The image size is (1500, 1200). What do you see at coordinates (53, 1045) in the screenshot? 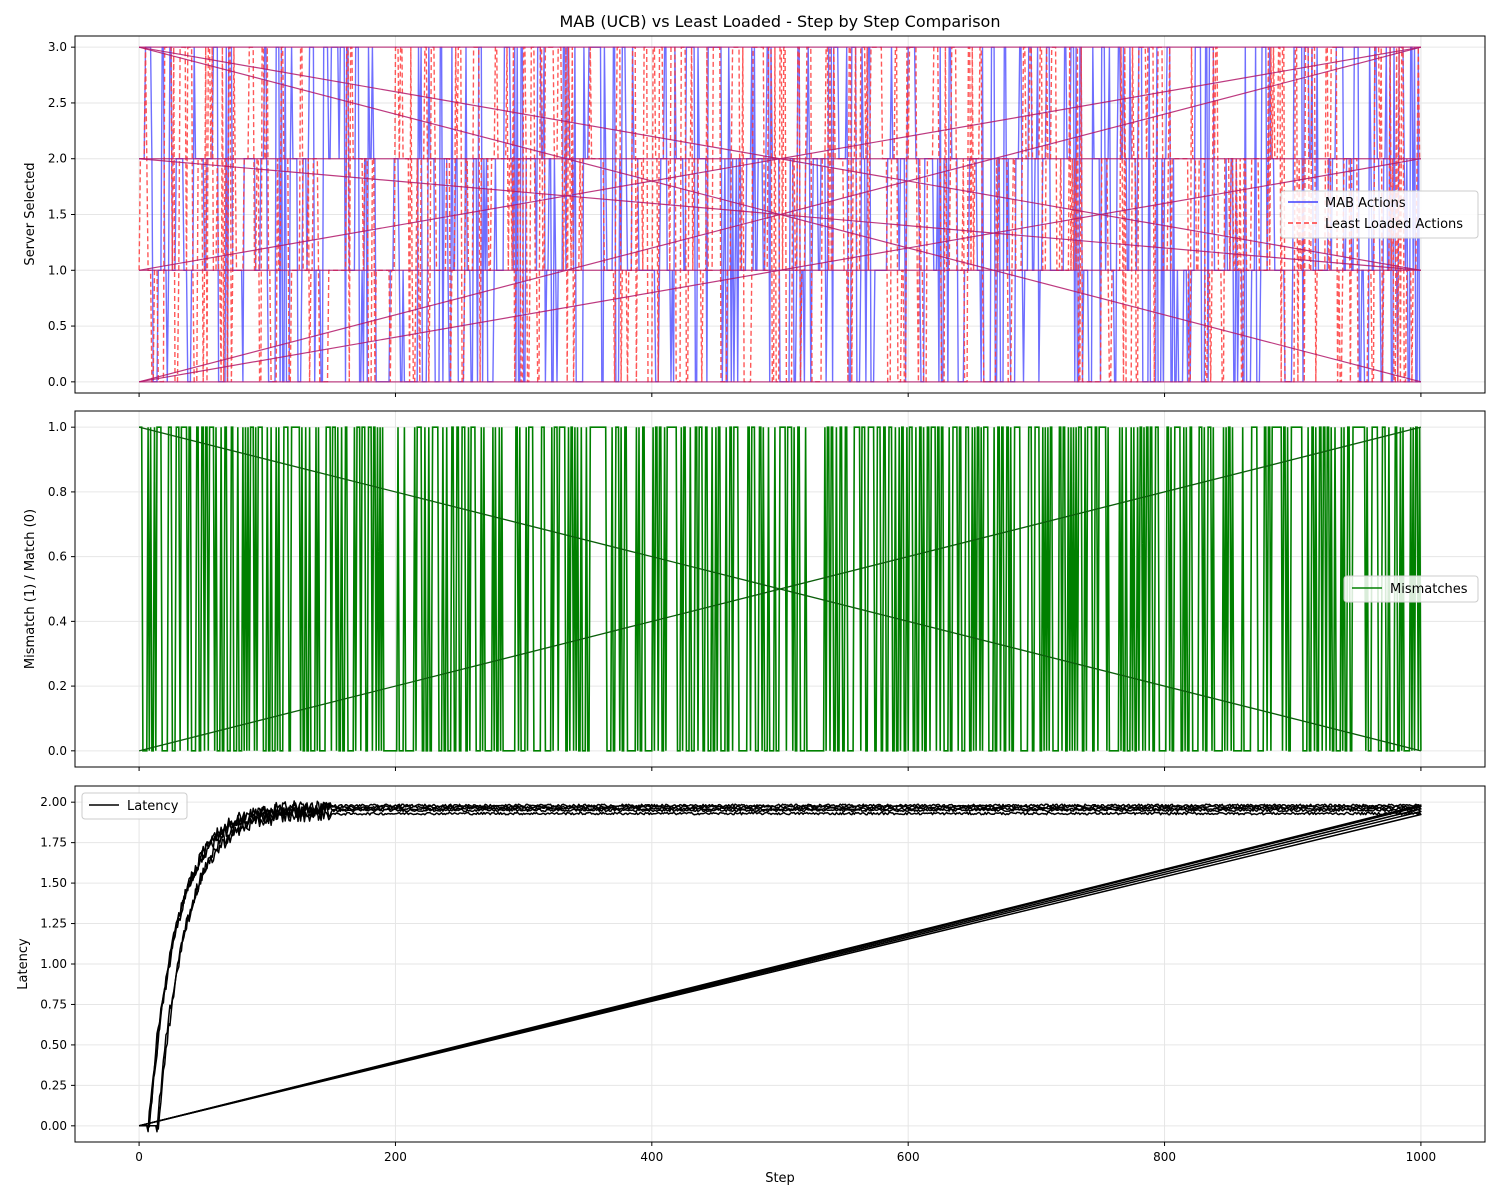
I see `y-tick-label: 0.50` at bounding box center [53, 1045].